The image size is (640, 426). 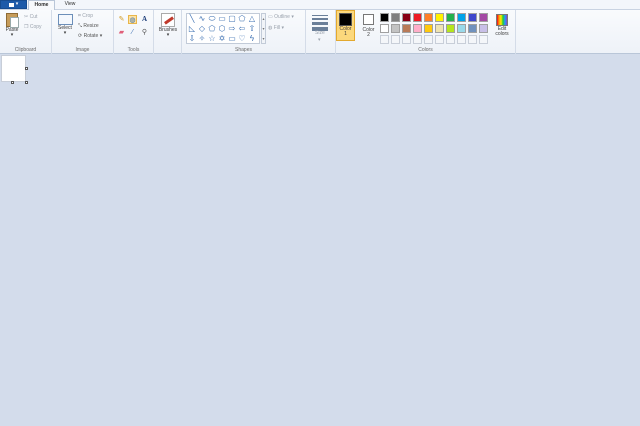 I want to click on clipboard-group: Paste ▾ ✂ Cut ❐ Copy Clipboard, so click(x=26, y=32).